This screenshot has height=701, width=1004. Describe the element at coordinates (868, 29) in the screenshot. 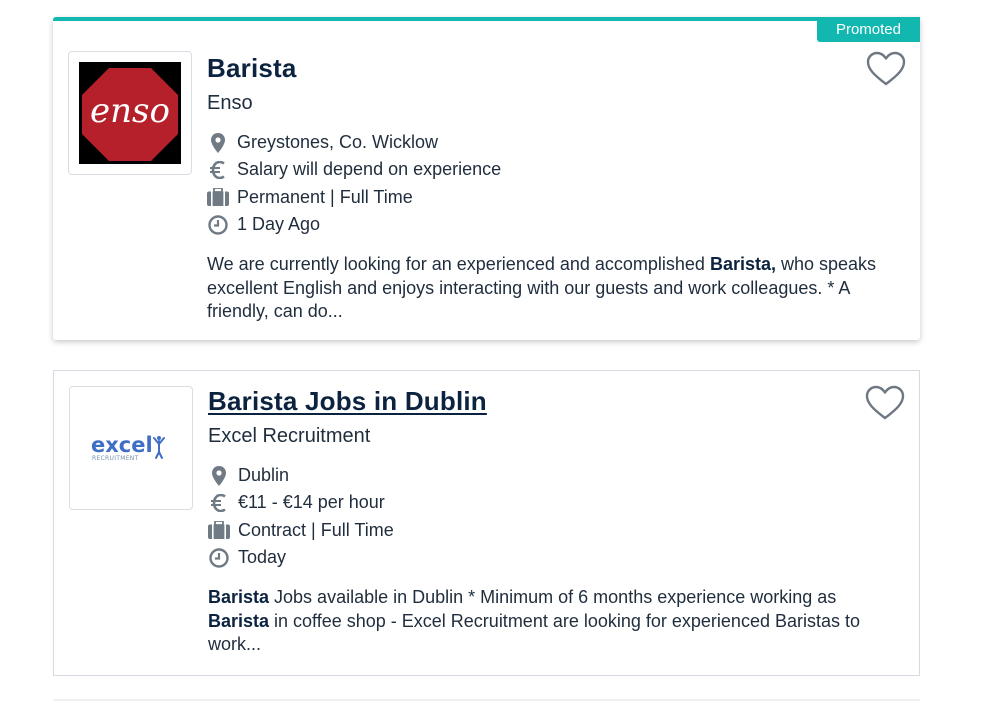

I see `promoted-badge: Promoted` at that location.